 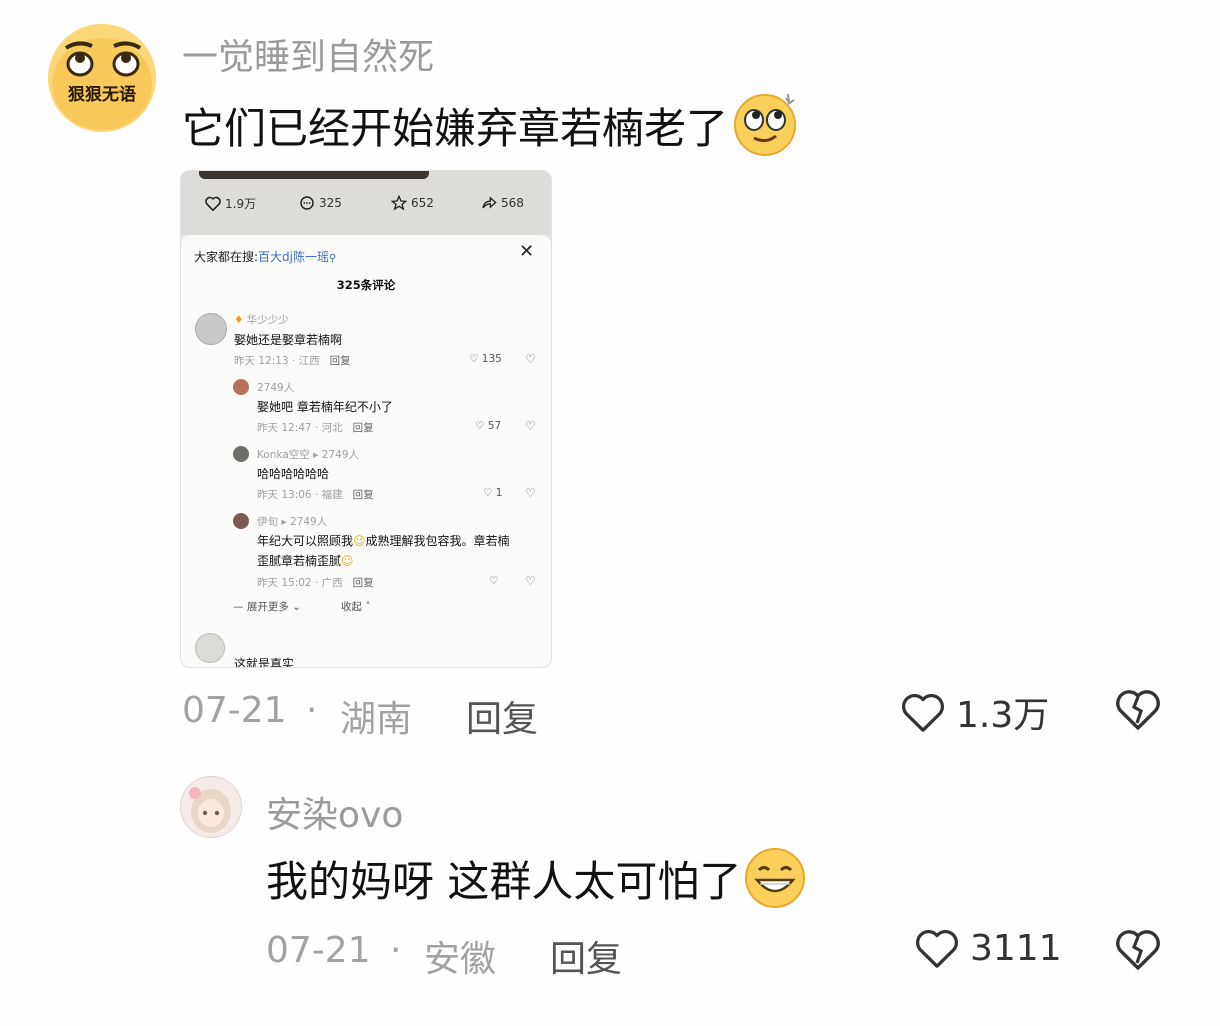 What do you see at coordinates (267, 606) in the screenshot?
I see `expand-more-link: — 展开更多 ⌄` at bounding box center [267, 606].